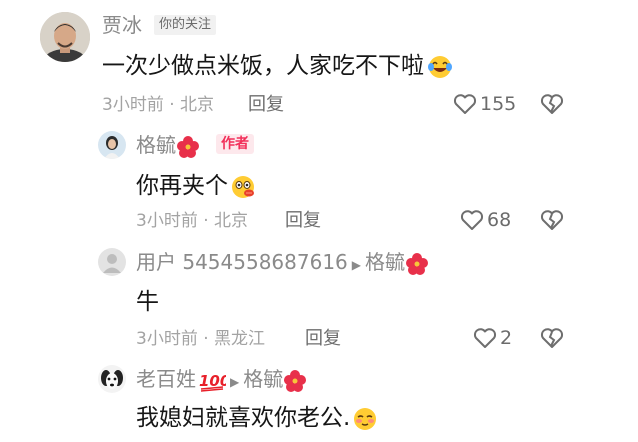  What do you see at coordinates (156, 145) in the screenshot?
I see `comment-username-text: 格毓` at bounding box center [156, 145].